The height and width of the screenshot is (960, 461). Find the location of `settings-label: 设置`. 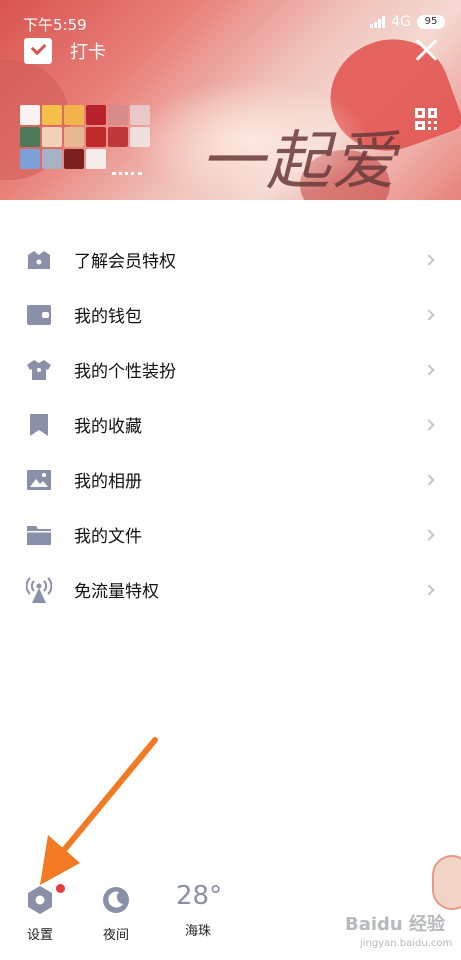

settings-label: 设置 is located at coordinates (39, 935).